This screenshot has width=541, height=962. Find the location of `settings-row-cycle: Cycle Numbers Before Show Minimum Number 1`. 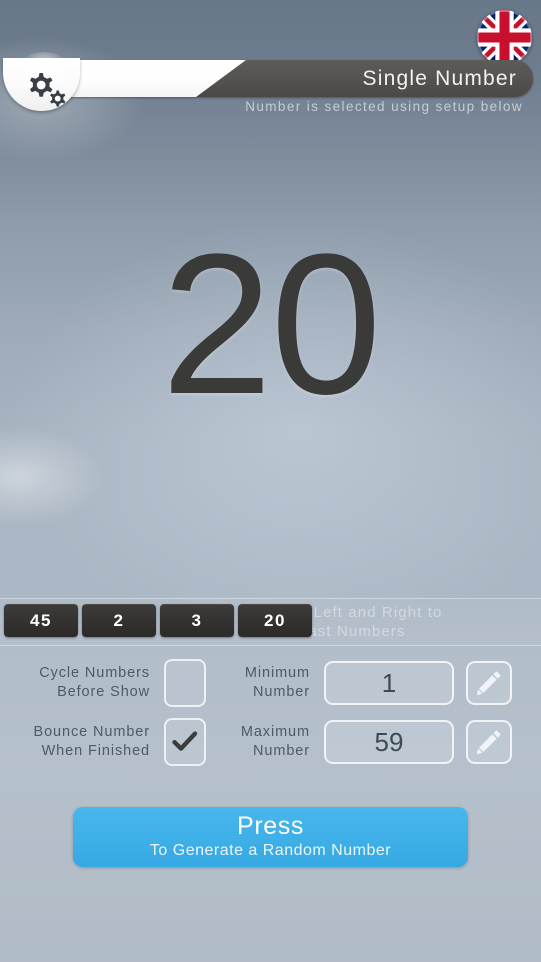

settings-row-cycle: Cycle Numbers Before Show Minimum Number 1 is located at coordinates (270, 683).